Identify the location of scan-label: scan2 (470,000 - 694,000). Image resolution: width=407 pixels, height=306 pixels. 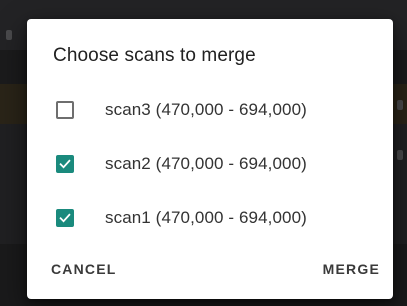
(206, 163).